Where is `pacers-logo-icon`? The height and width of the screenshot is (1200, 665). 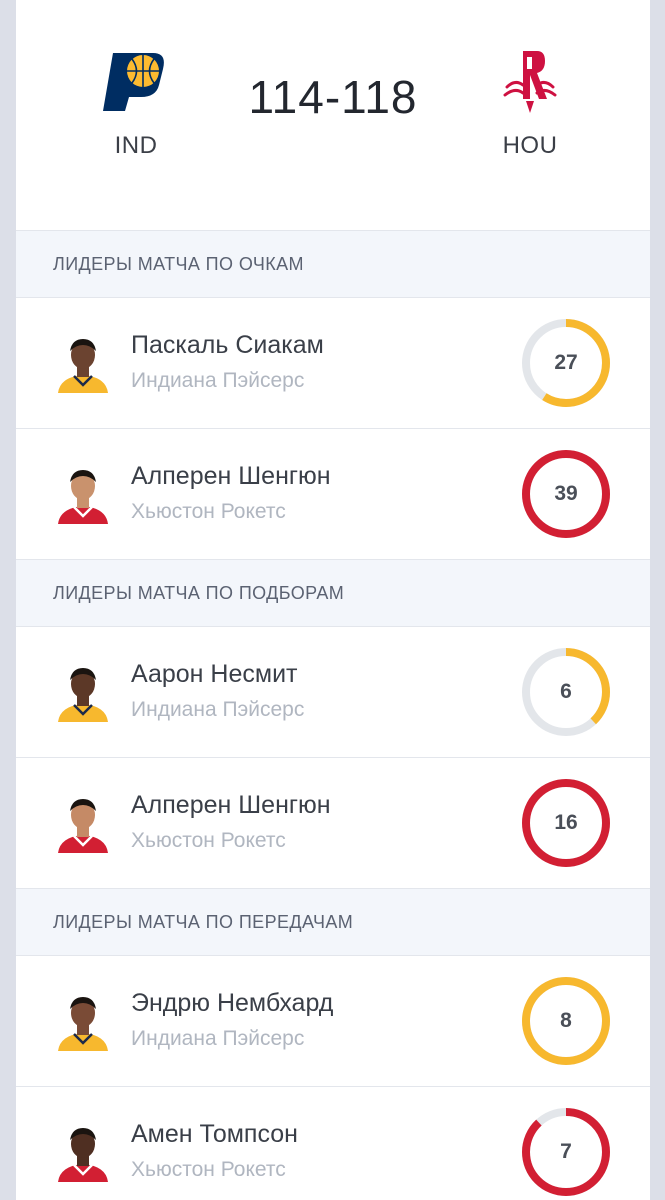 pacers-logo-icon is located at coordinates (133, 82).